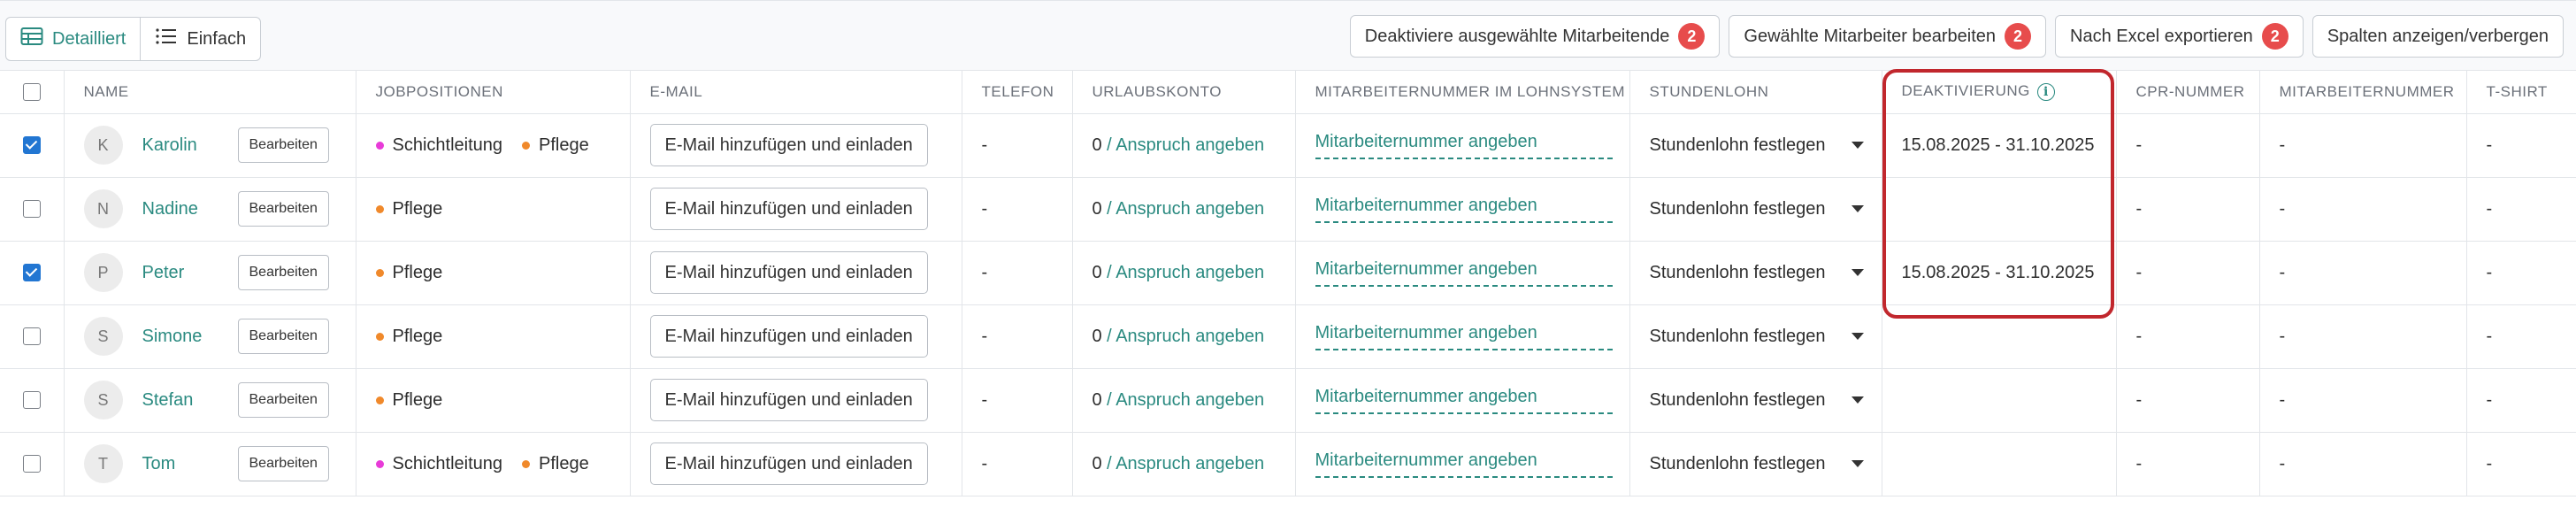  I want to click on column-header-deactivation-label: DEAKTIVIERUNG, so click(1965, 91).